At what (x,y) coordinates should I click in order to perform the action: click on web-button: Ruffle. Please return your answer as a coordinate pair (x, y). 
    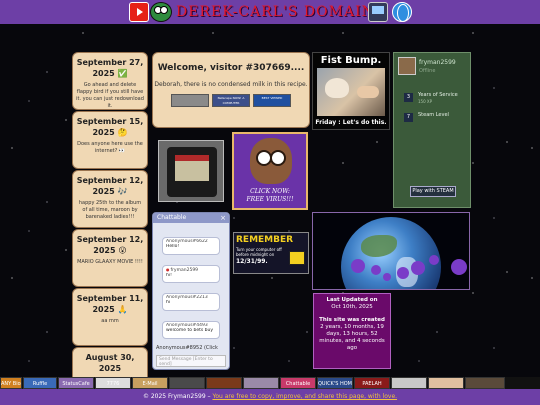
    Looking at the image, I should click on (40, 383).